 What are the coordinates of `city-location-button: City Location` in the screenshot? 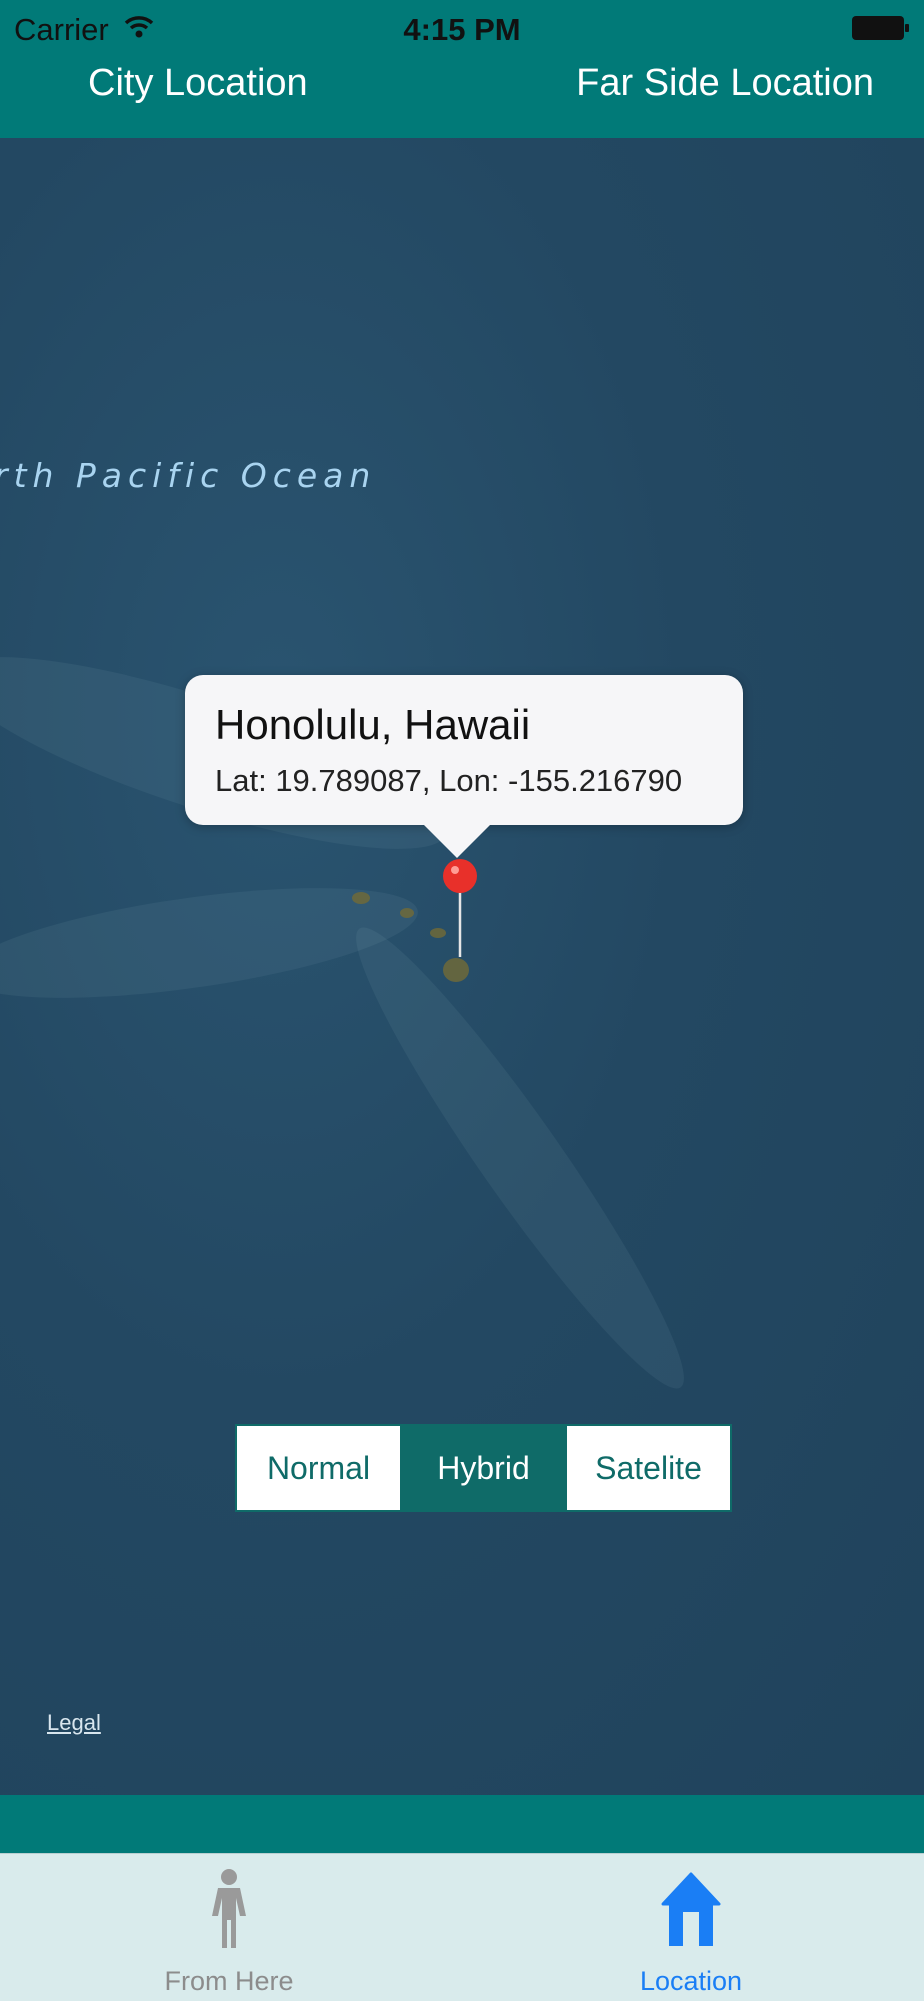 It's located at (198, 83).